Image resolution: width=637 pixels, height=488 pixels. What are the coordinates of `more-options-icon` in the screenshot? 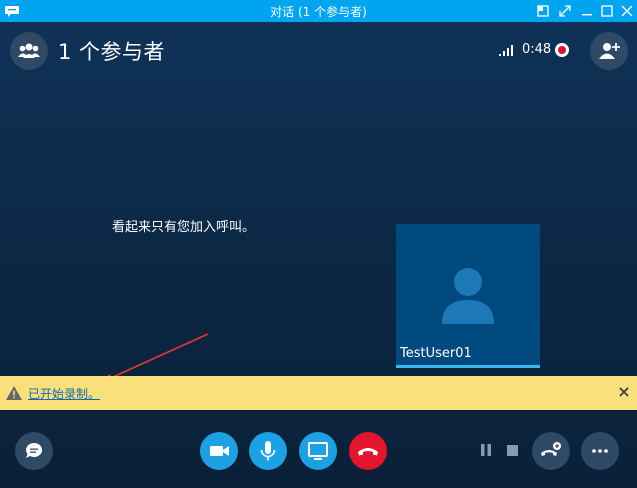 It's located at (600, 451).